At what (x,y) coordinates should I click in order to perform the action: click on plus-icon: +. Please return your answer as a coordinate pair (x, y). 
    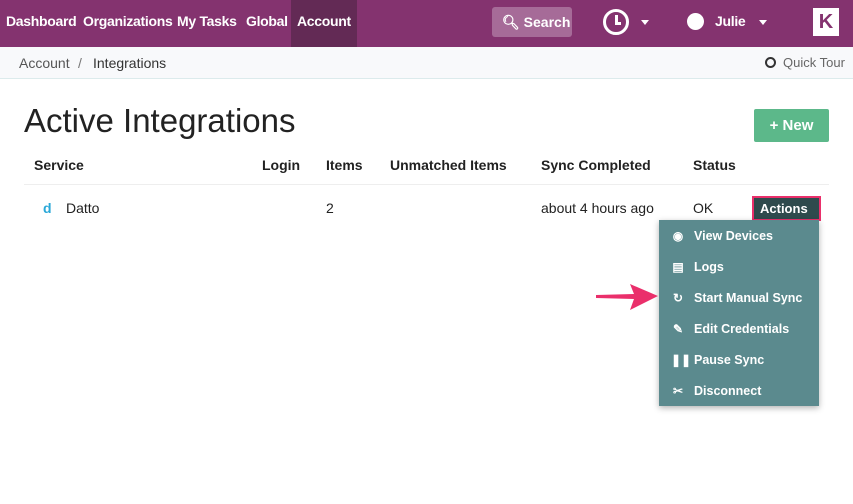
    Looking at the image, I should click on (774, 125).